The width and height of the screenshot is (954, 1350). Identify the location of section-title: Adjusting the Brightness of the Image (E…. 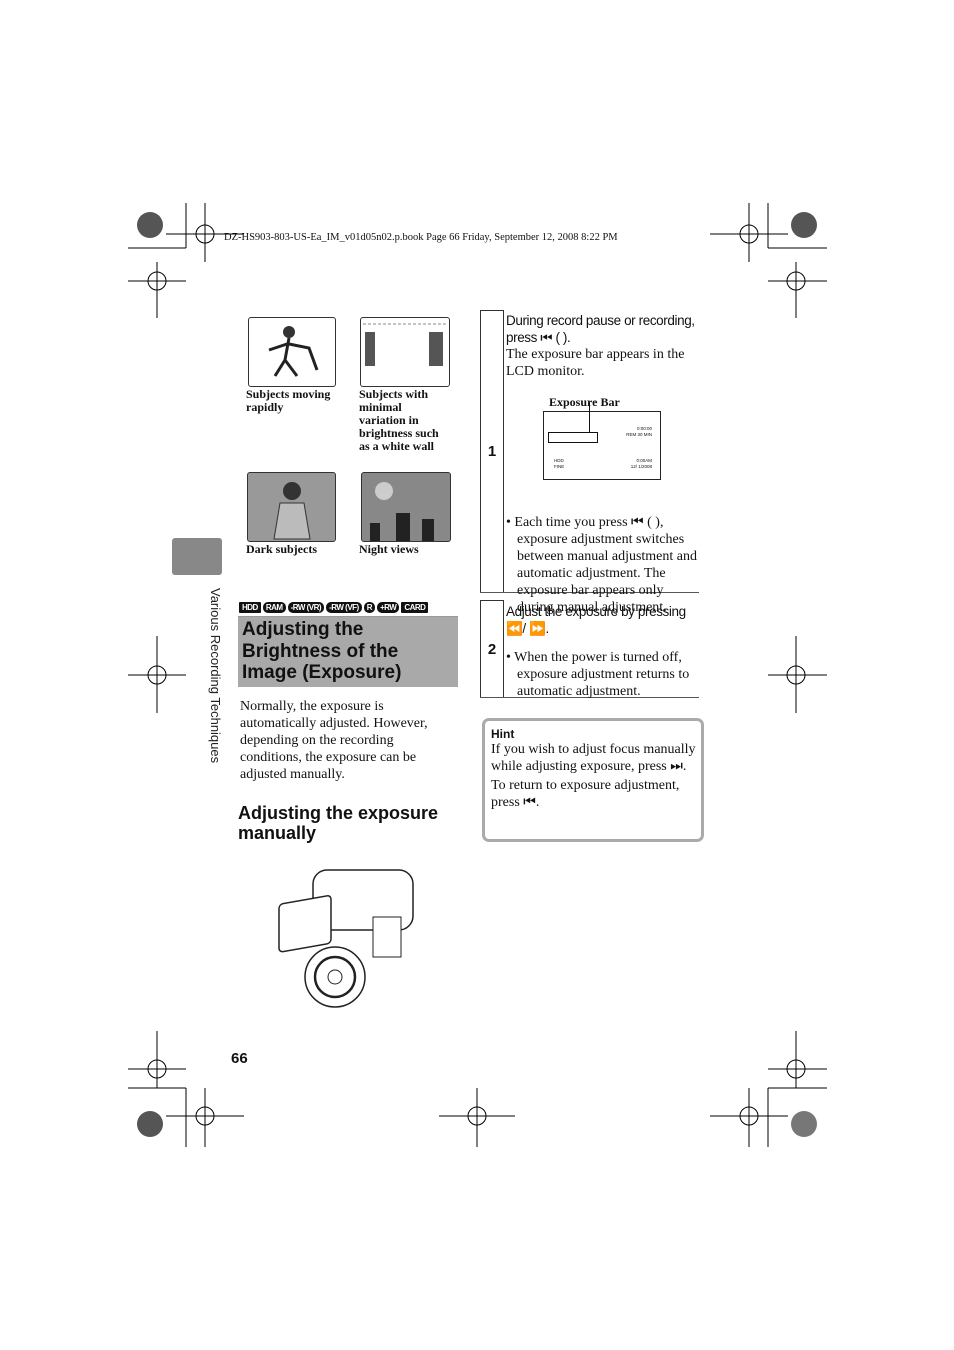
(322, 651).